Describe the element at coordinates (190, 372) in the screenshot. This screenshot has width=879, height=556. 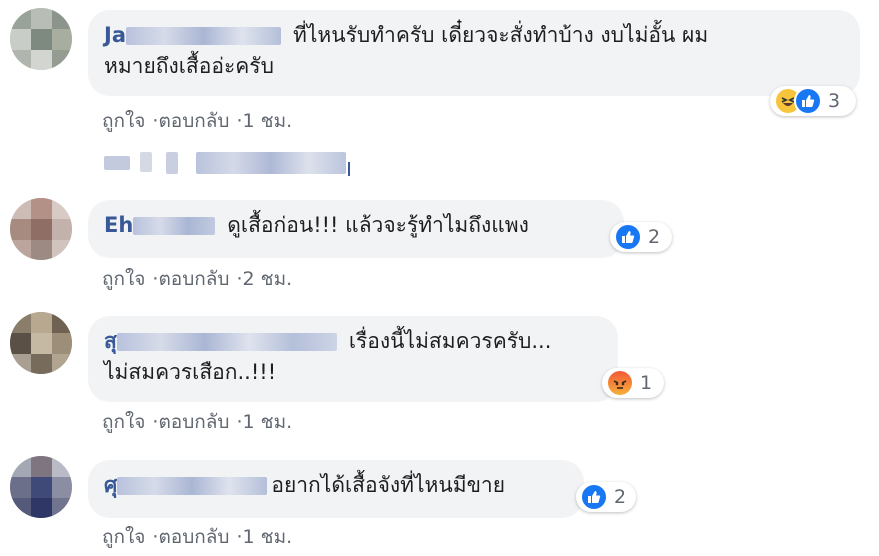
I see `comment-text: ไม่สมควรเสือก..!!!` at that location.